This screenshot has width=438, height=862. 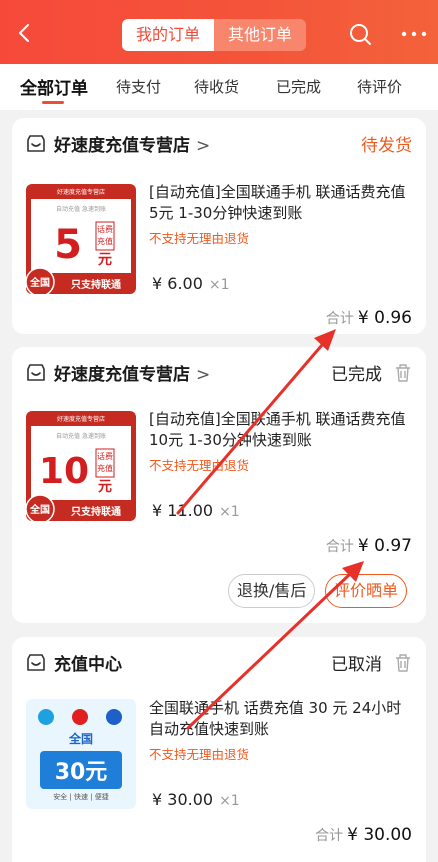 I want to click on order-status: 已完成, so click(x=356, y=375).